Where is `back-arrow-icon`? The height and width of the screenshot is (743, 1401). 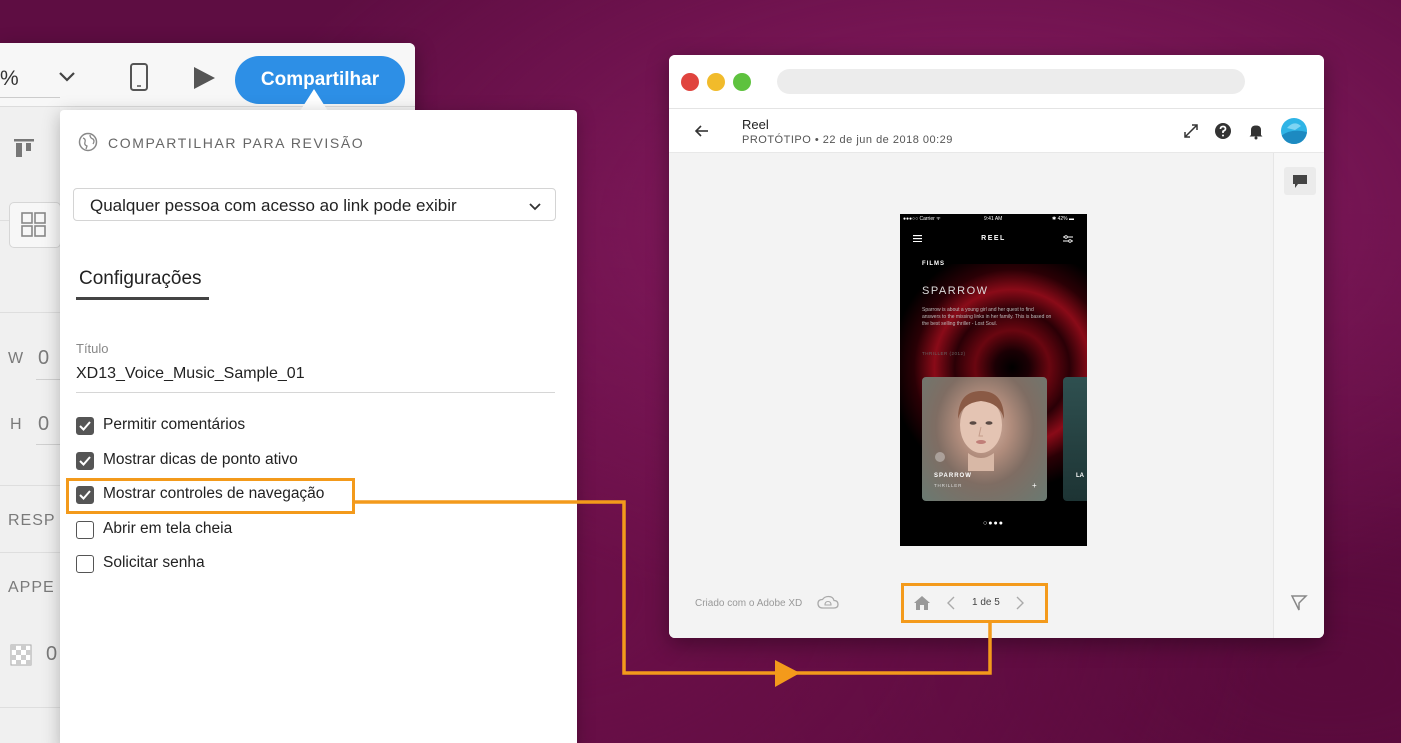 back-arrow-icon is located at coordinates (702, 131).